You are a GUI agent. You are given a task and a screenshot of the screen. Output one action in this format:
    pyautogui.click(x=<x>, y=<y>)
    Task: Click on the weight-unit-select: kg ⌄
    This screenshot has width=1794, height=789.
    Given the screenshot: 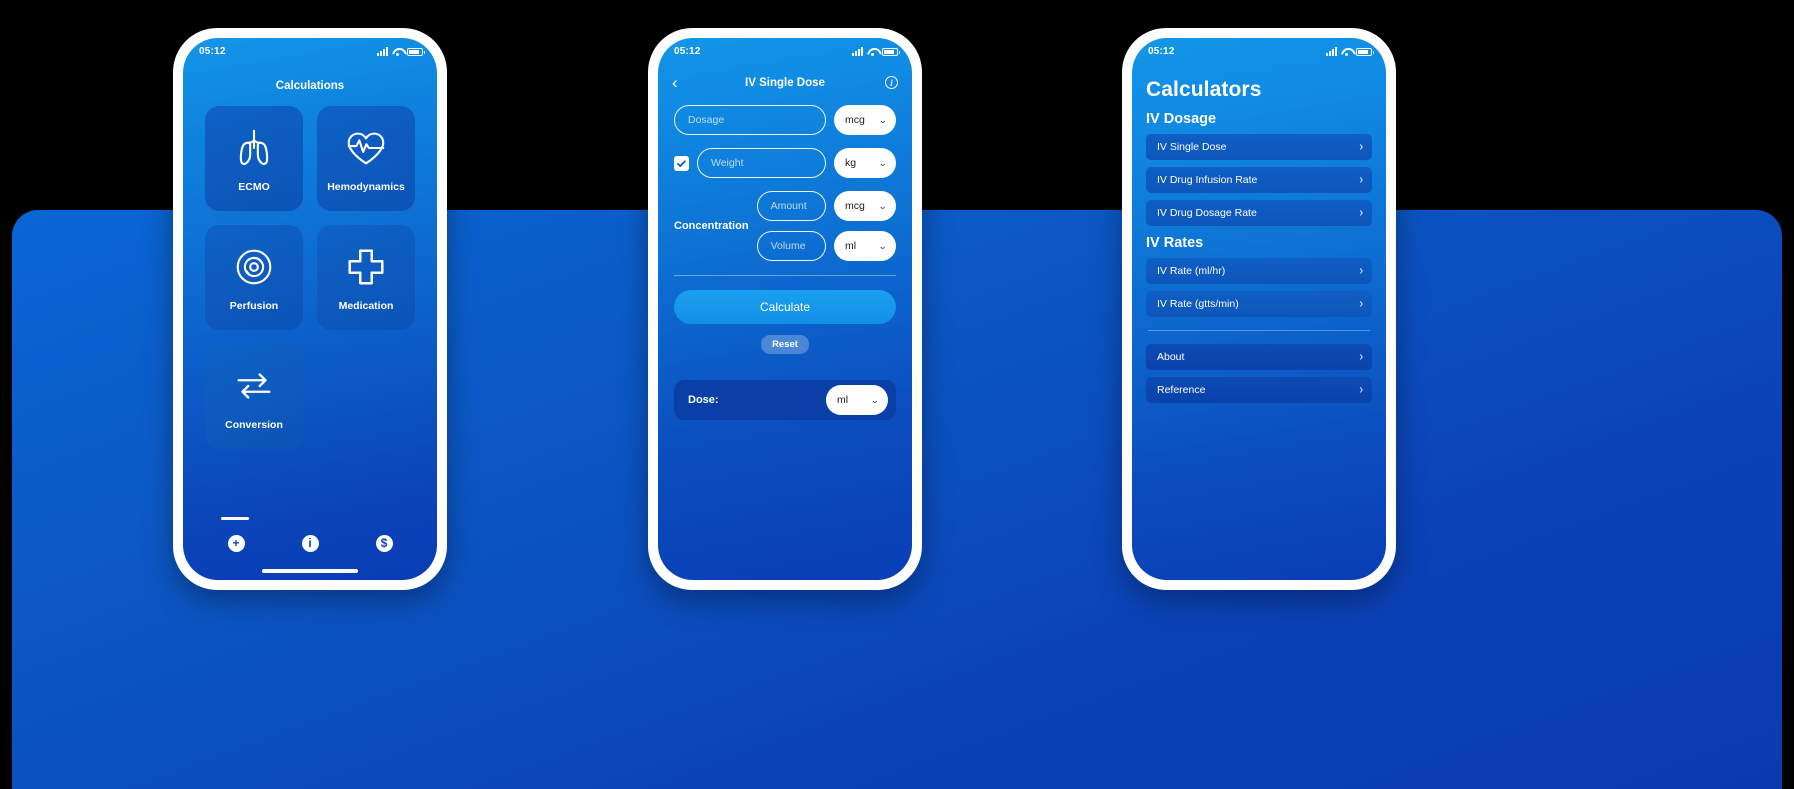 What is the action you would take?
    pyautogui.click(x=865, y=163)
    